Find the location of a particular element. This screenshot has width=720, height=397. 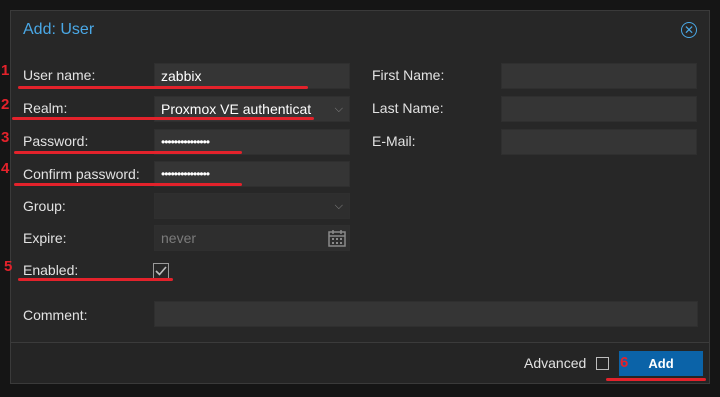

close-icon: ✕ is located at coordinates (689, 30).